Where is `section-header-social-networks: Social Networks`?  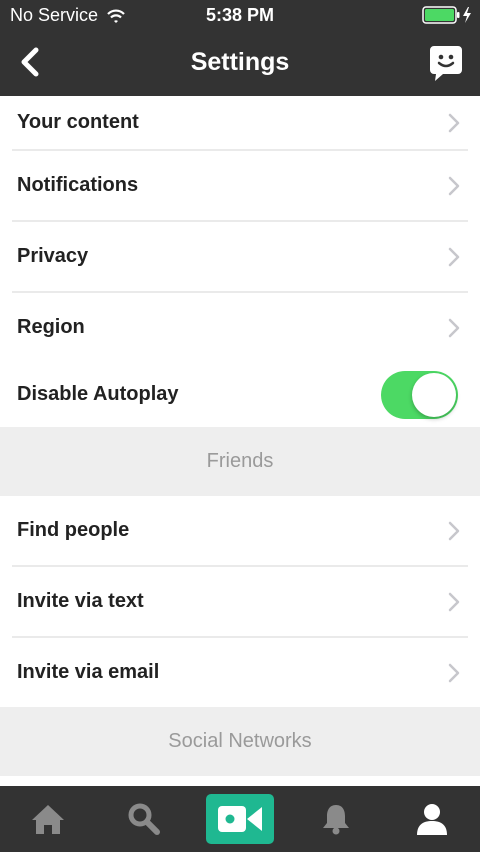
section-header-social-networks: Social Networks is located at coordinates (240, 741).